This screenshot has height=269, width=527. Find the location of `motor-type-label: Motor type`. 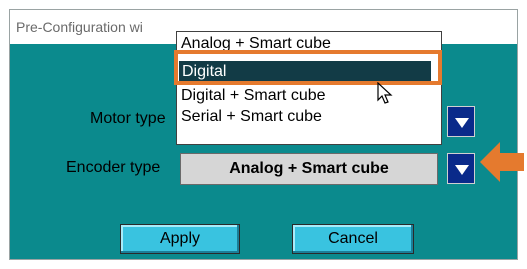

motor-type-label: Motor type is located at coordinates (128, 118).